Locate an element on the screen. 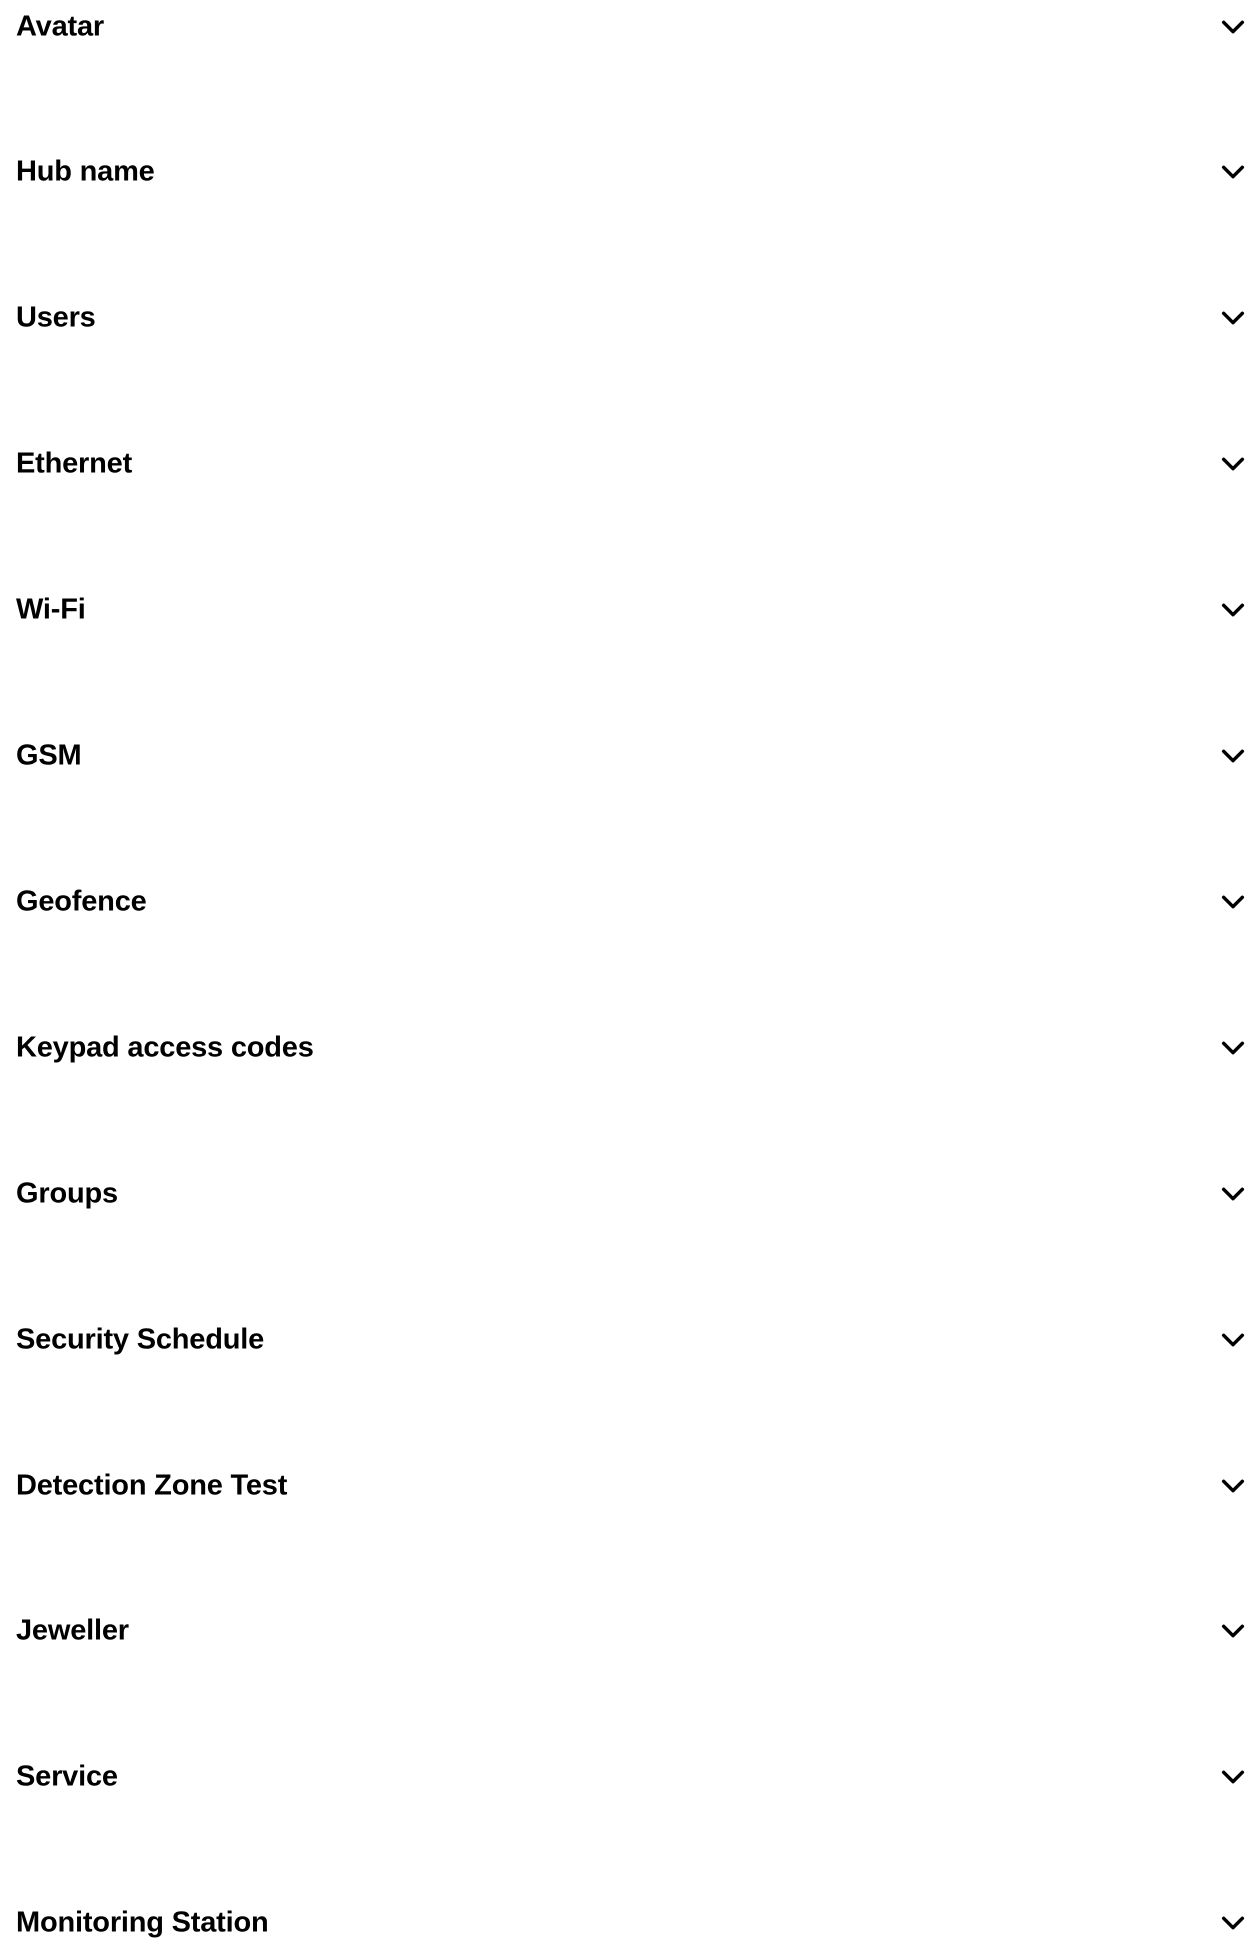 The width and height of the screenshot is (1258, 1953). accordion-item-label: Security Schedule is located at coordinates (140, 1339).